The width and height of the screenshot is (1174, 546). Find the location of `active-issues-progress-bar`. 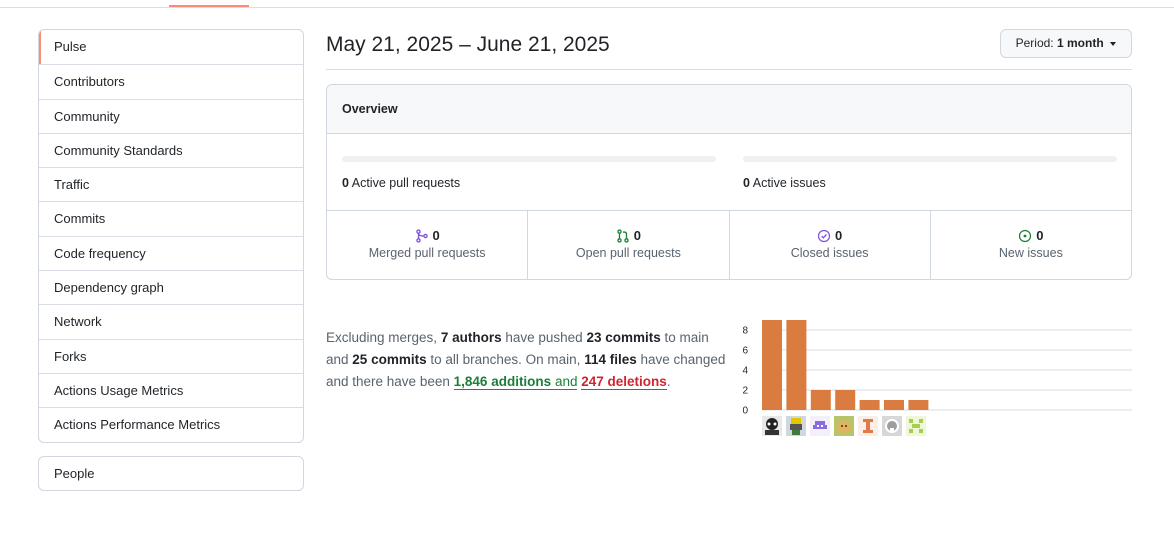

active-issues-progress-bar is located at coordinates (930, 159).